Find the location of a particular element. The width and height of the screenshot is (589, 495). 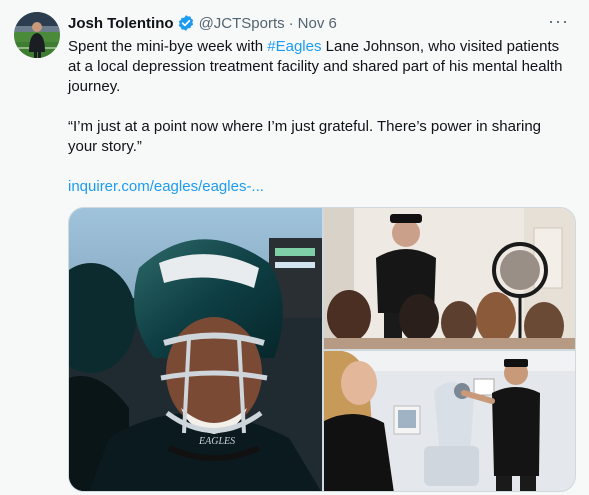

hashtag-link: #Eagles is located at coordinates (294, 46).